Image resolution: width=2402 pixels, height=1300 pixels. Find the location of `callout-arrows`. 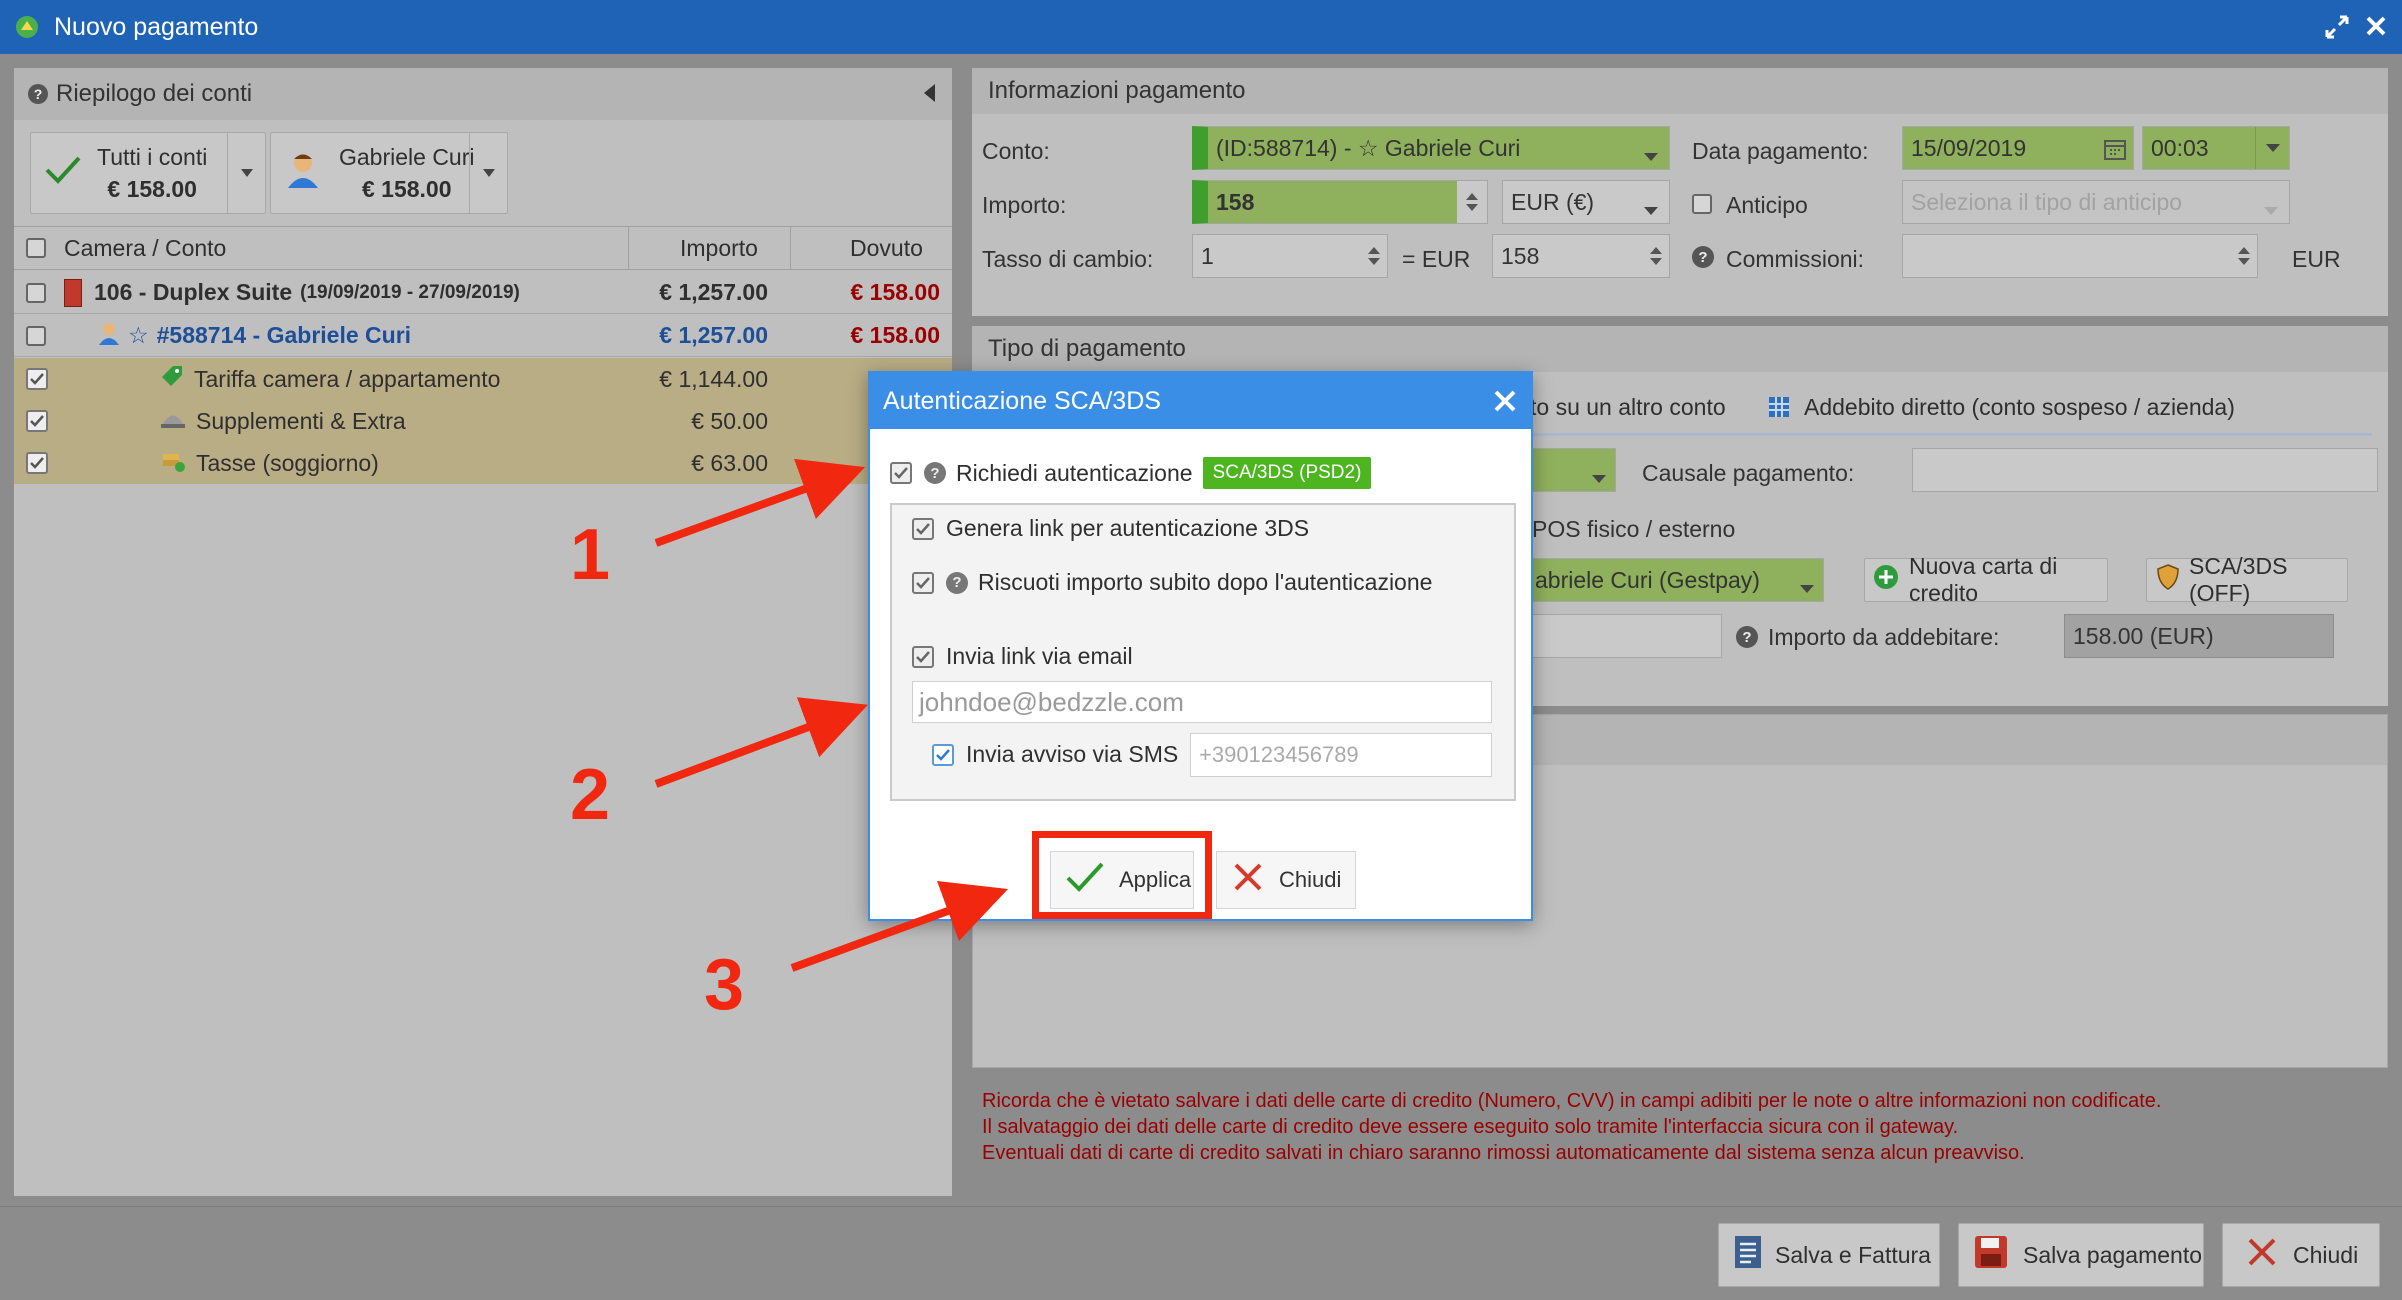

callout-arrows is located at coordinates (831, 715).